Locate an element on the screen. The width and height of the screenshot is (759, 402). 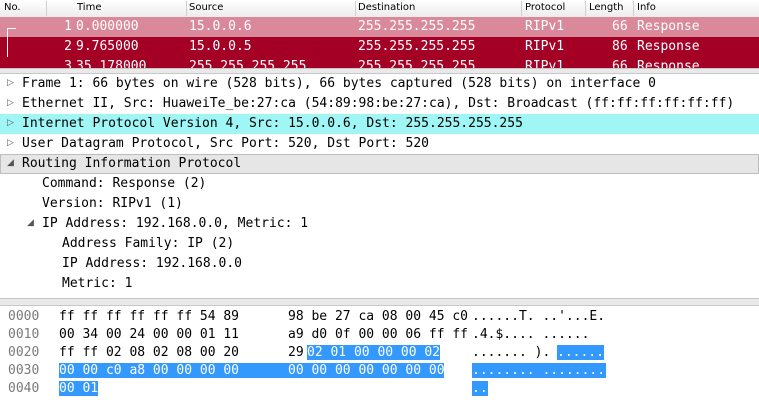
packet-time: 9.765000 is located at coordinates (107, 46).